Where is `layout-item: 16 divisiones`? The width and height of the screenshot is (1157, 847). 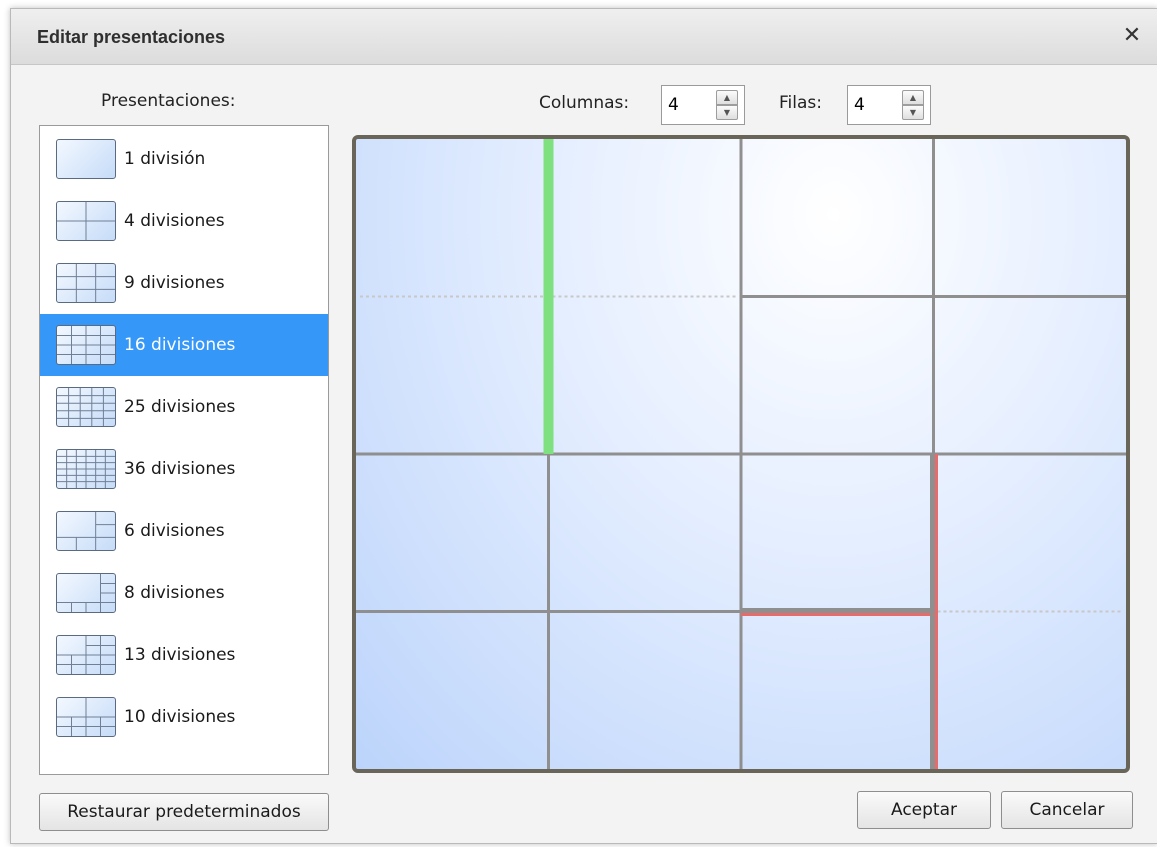 layout-item: 16 divisiones is located at coordinates (184, 345).